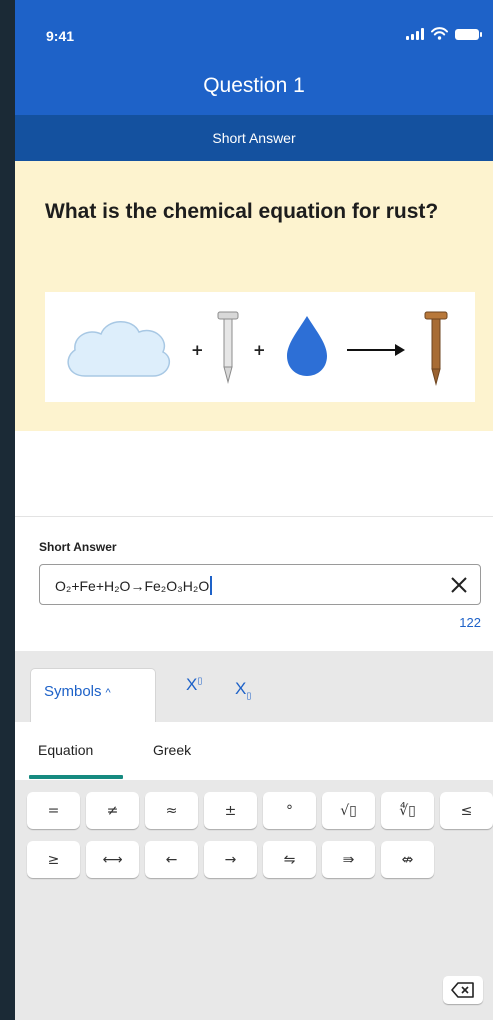  Describe the element at coordinates (254, 85) in the screenshot. I see `page-title: Question 1` at that location.